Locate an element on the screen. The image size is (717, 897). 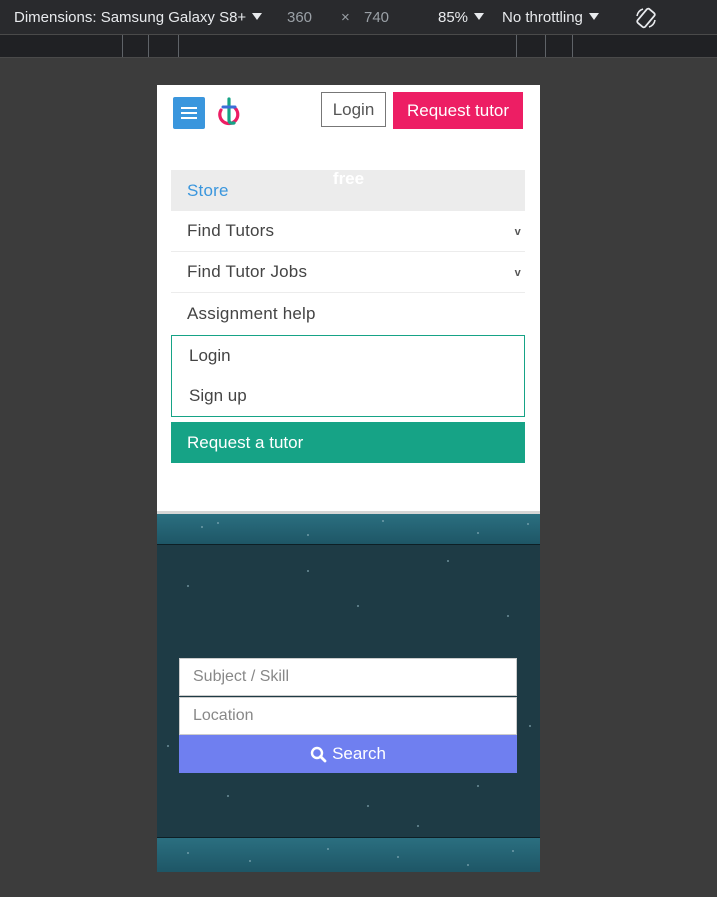
throttling-select: No throttling is located at coordinates (550, 17).